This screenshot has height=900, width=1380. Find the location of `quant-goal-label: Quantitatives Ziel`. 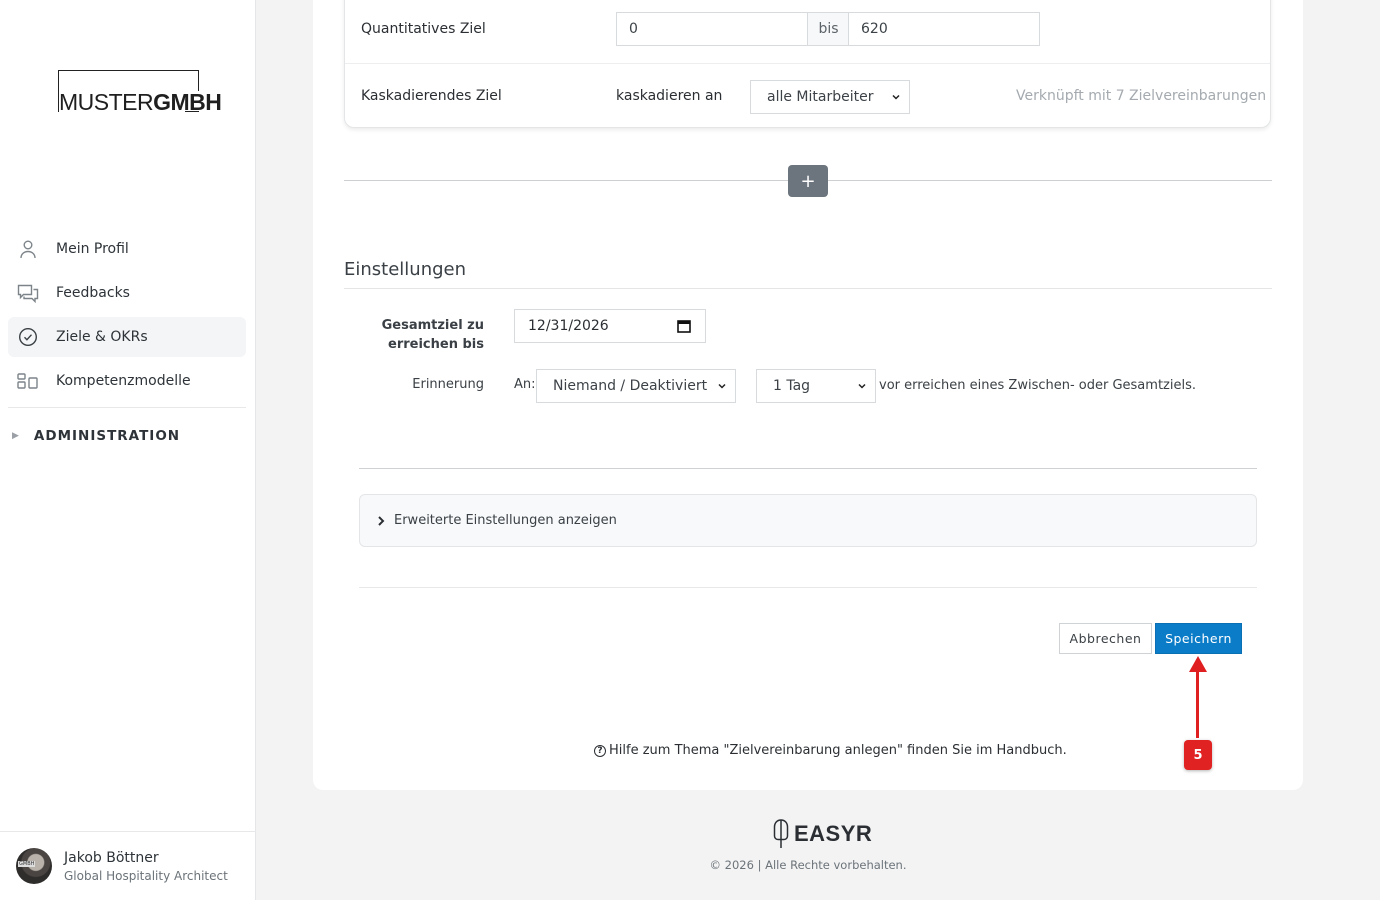

quant-goal-label: Quantitatives Ziel is located at coordinates (423, 29).